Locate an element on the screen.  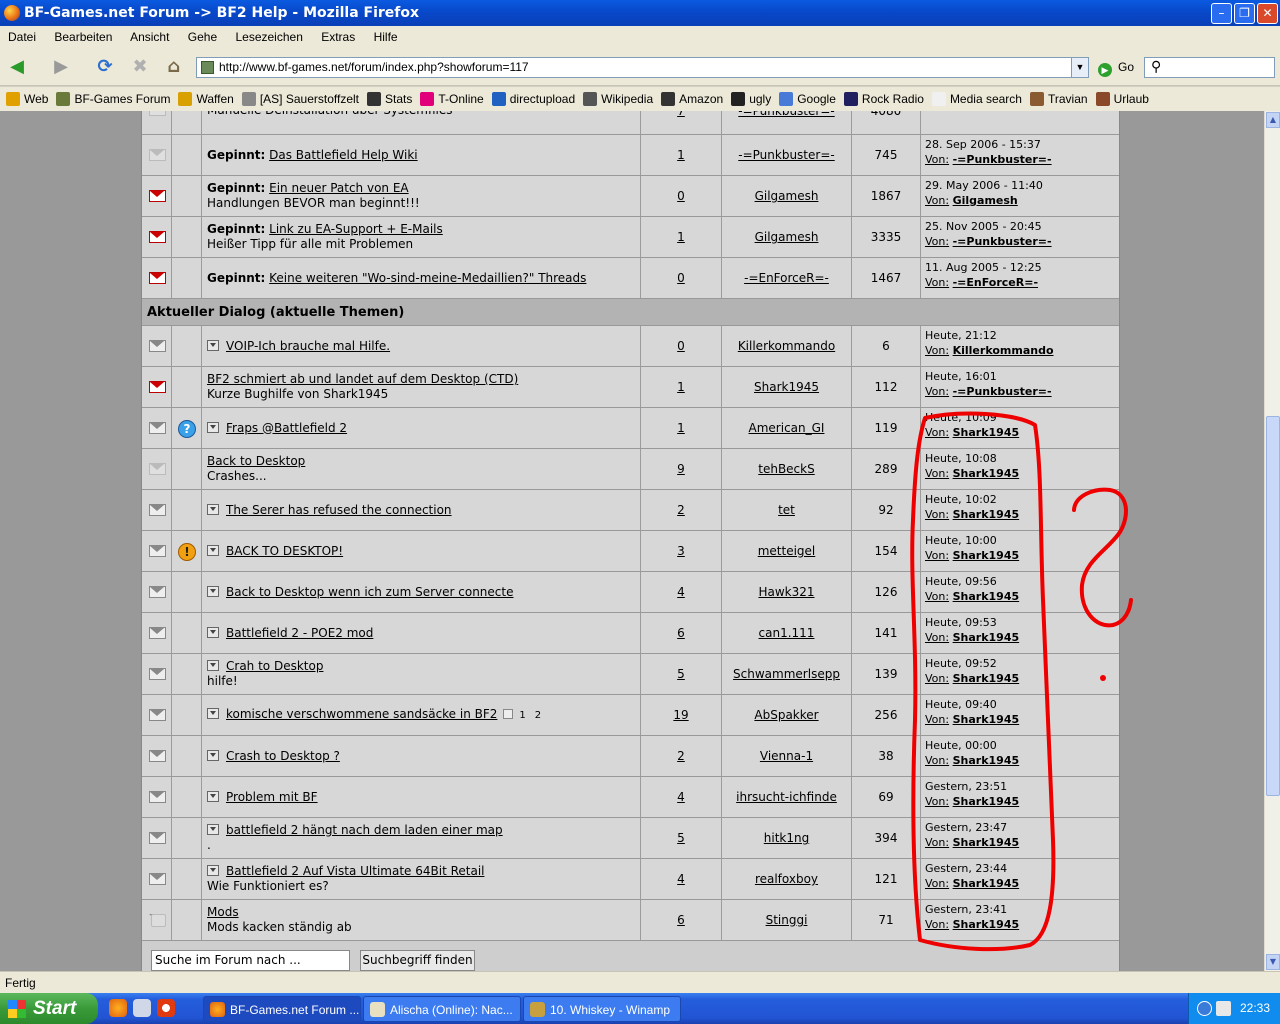
bookmark-6: directupload is located at coordinates (533, 99).